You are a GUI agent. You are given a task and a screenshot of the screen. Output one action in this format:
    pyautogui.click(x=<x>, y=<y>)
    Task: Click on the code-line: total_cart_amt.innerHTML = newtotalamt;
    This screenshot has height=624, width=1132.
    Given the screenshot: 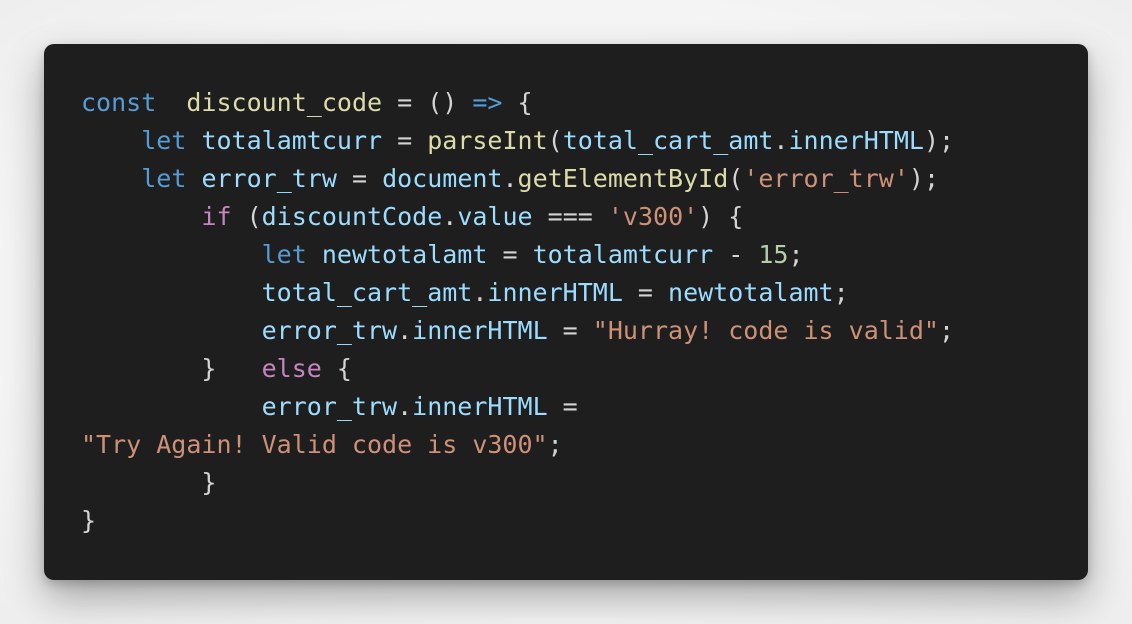 What is the action you would take?
    pyautogui.click(x=584, y=293)
    